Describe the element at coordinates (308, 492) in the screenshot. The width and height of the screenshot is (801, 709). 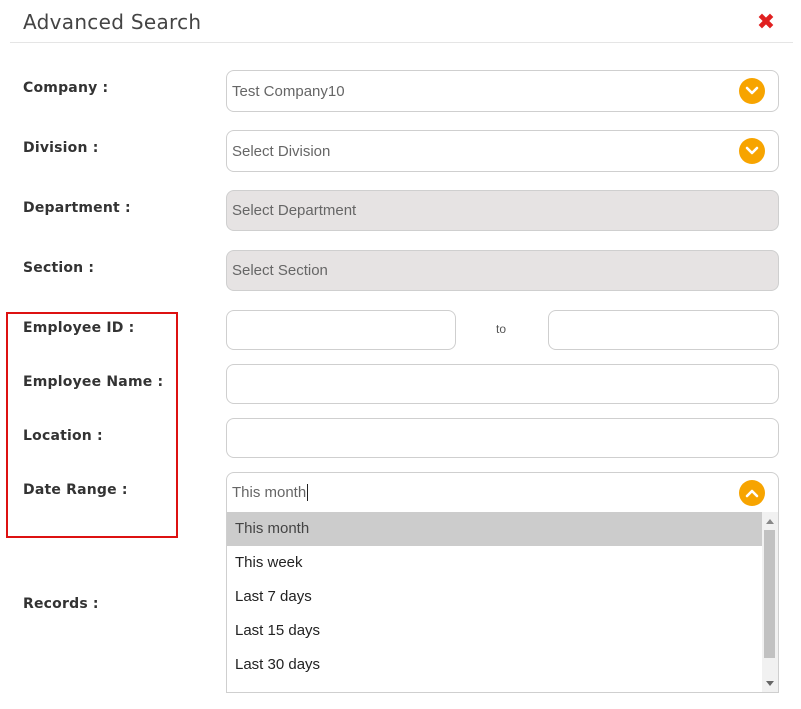
I see `text-cursor` at that location.